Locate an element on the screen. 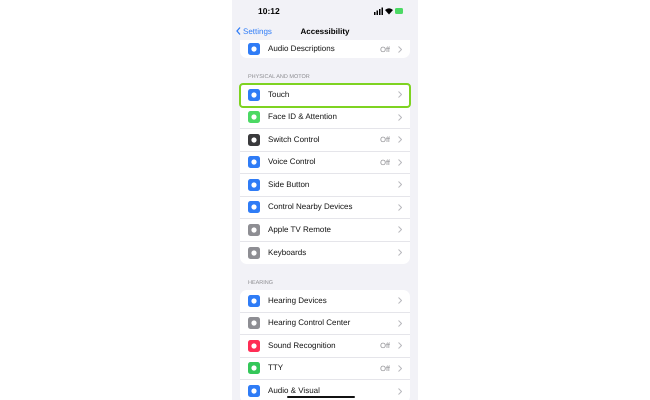 The image size is (650, 400). row-label: Switch Control is located at coordinates (294, 140).